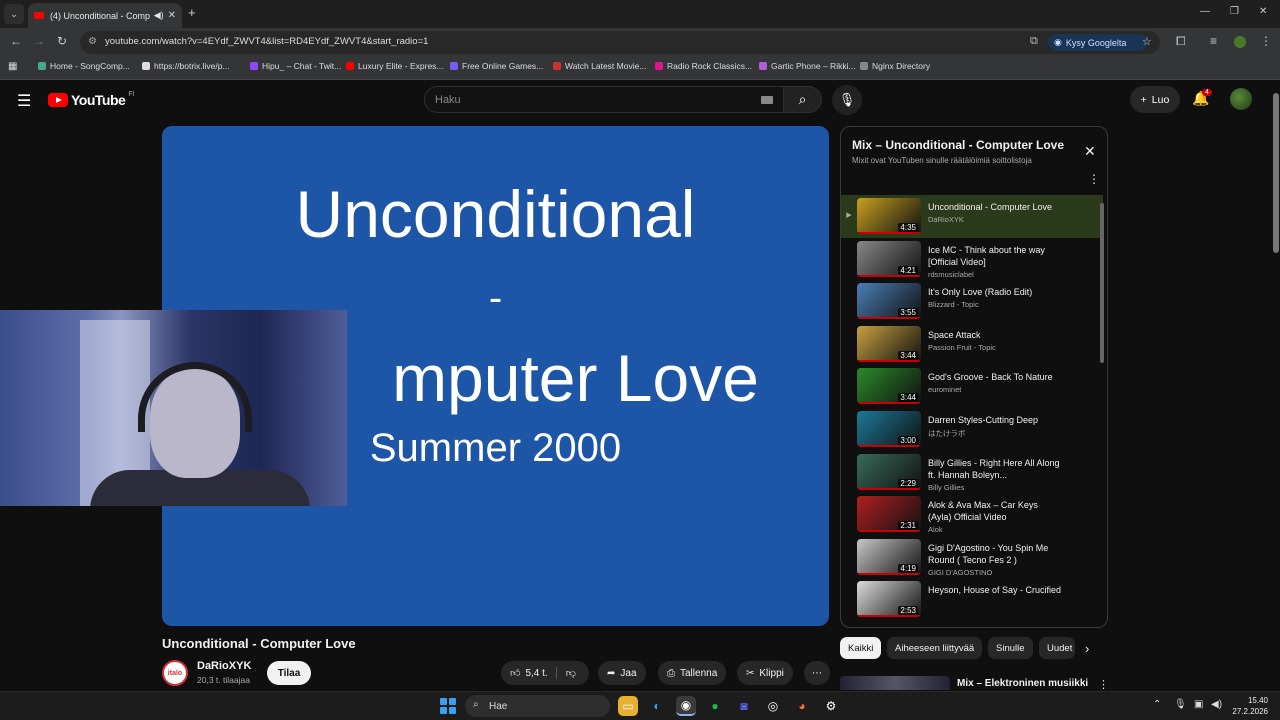 The image size is (1280, 720). I want to click on volume-icon: ◀), so click(1216, 704).